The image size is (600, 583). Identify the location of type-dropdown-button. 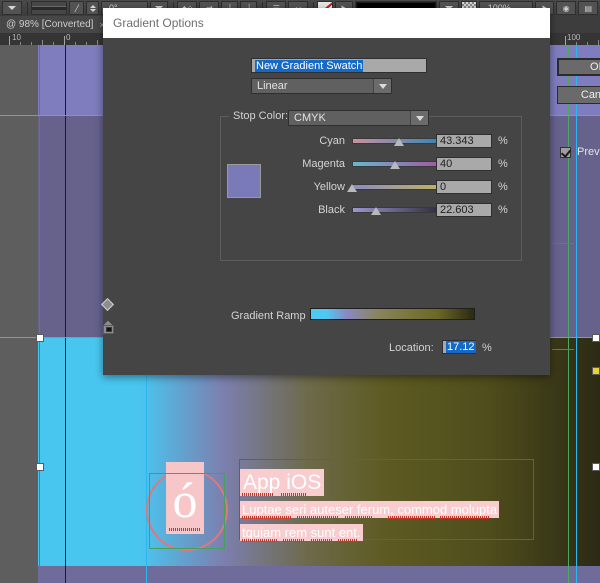
(382, 86).